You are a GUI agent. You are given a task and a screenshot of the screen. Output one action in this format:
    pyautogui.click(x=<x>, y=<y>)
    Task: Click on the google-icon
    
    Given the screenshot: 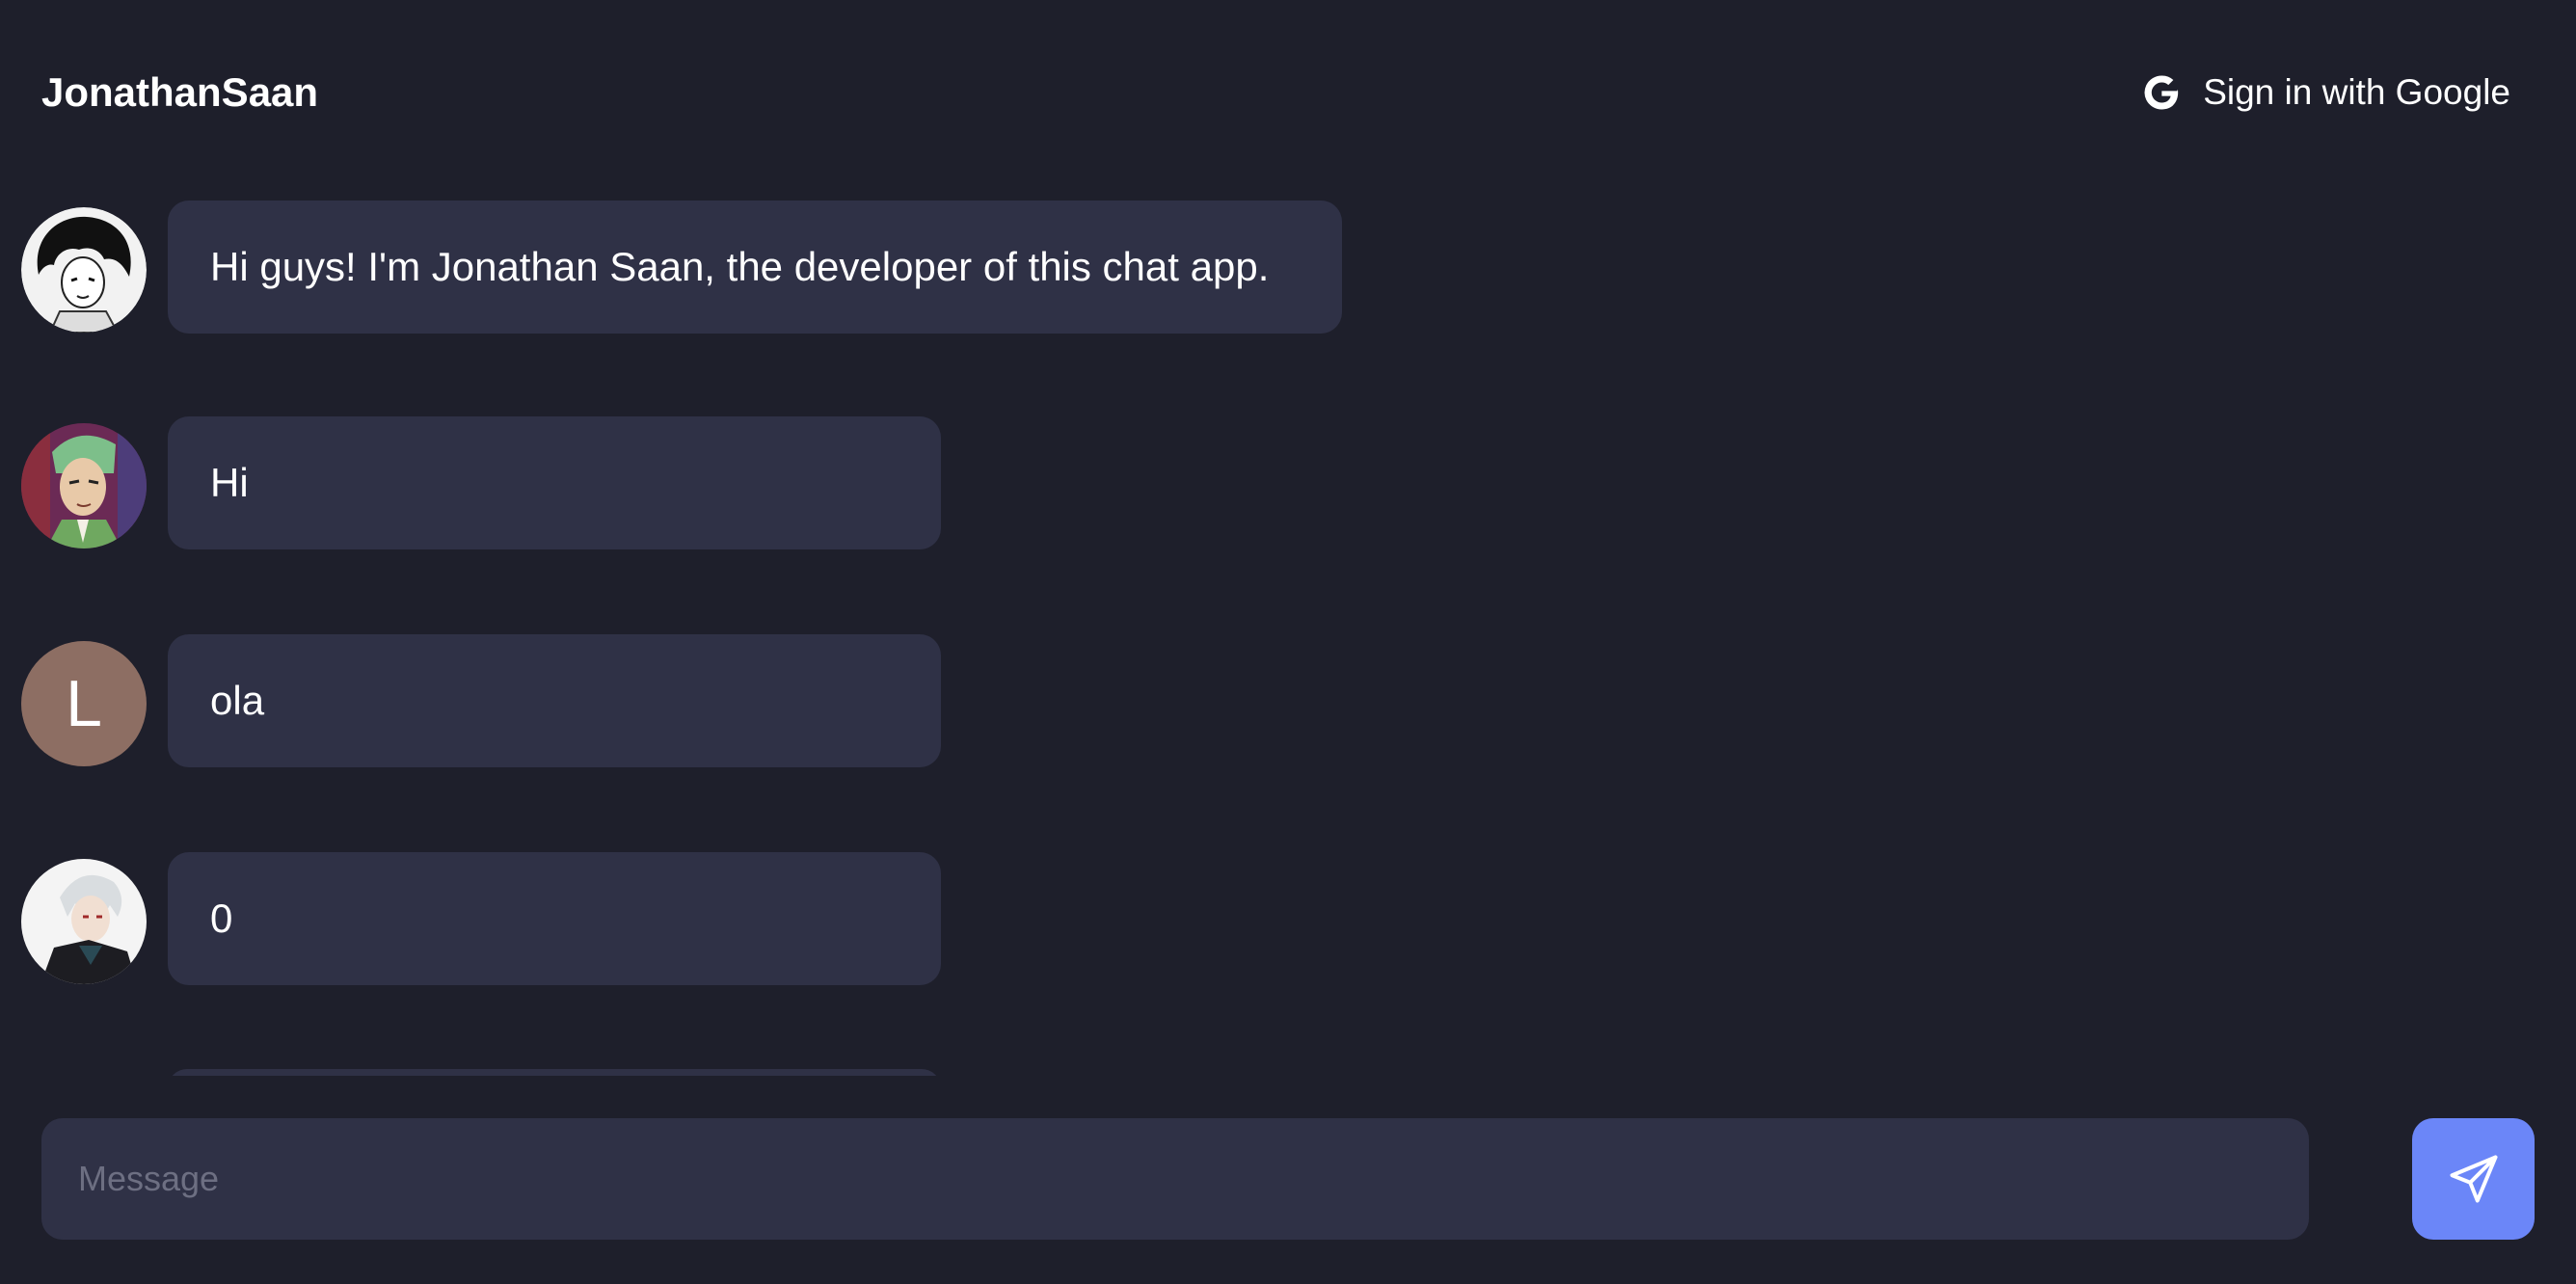 What is the action you would take?
    pyautogui.click(x=2162, y=93)
    